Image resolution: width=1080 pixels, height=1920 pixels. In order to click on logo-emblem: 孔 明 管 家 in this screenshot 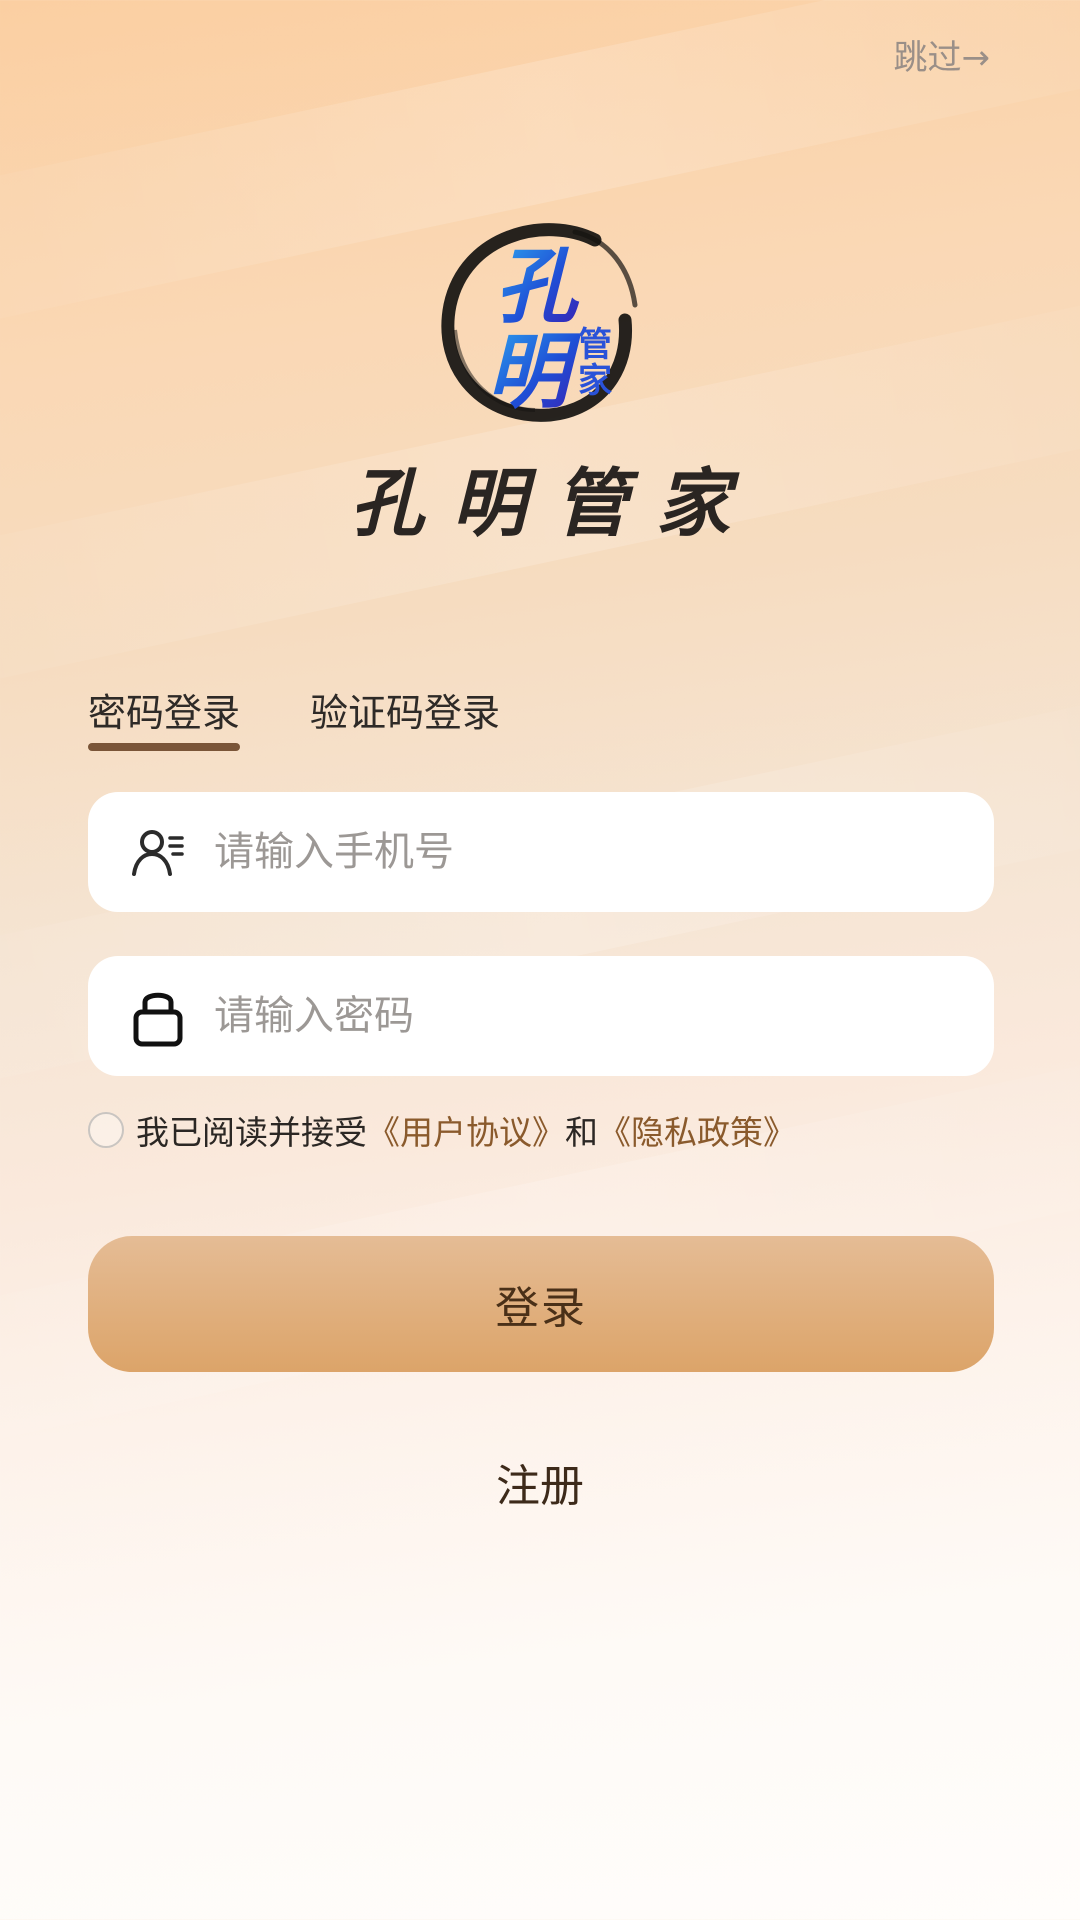, I will do `click(540, 325)`.